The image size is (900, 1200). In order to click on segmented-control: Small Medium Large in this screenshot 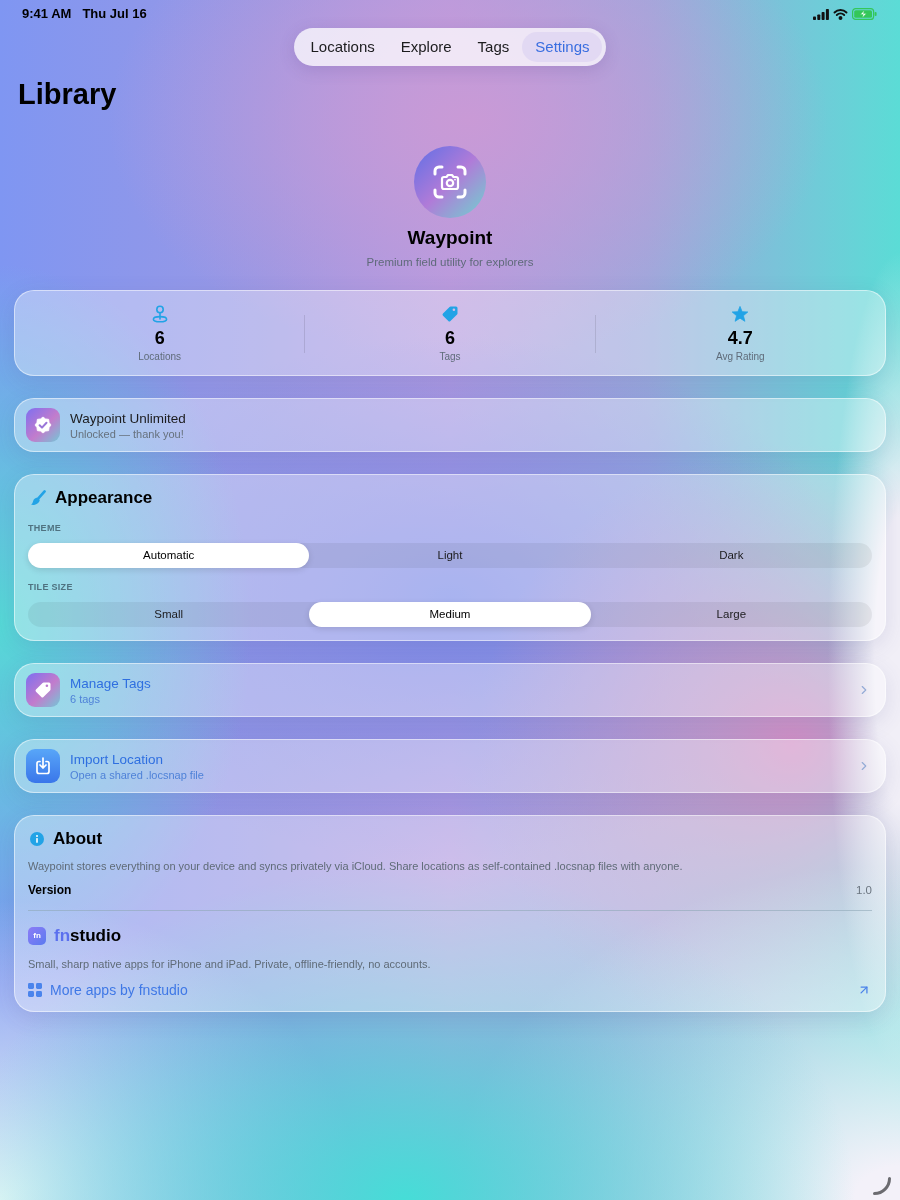, I will do `click(450, 614)`.